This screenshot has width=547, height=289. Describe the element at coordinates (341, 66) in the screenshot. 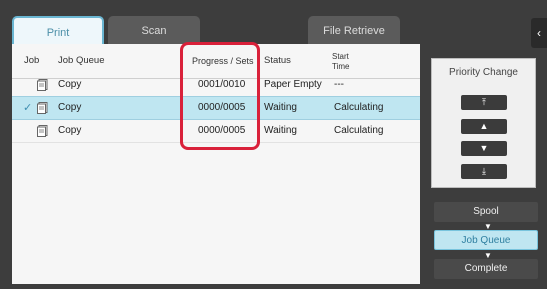

I see `header-start-line2: Time` at that location.